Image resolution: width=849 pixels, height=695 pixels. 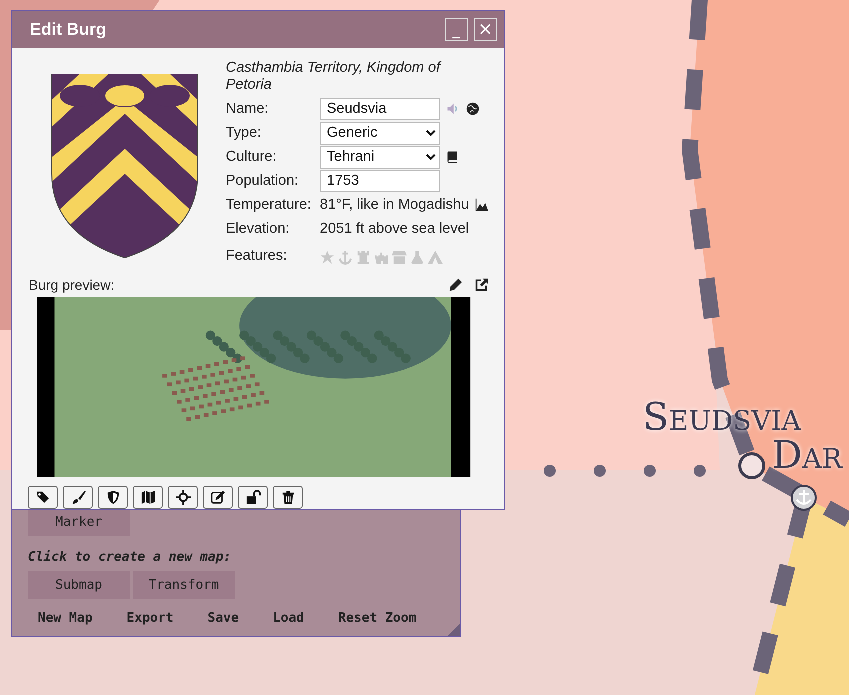 What do you see at coordinates (257, 256) in the screenshot?
I see `field-label: Features:` at bounding box center [257, 256].